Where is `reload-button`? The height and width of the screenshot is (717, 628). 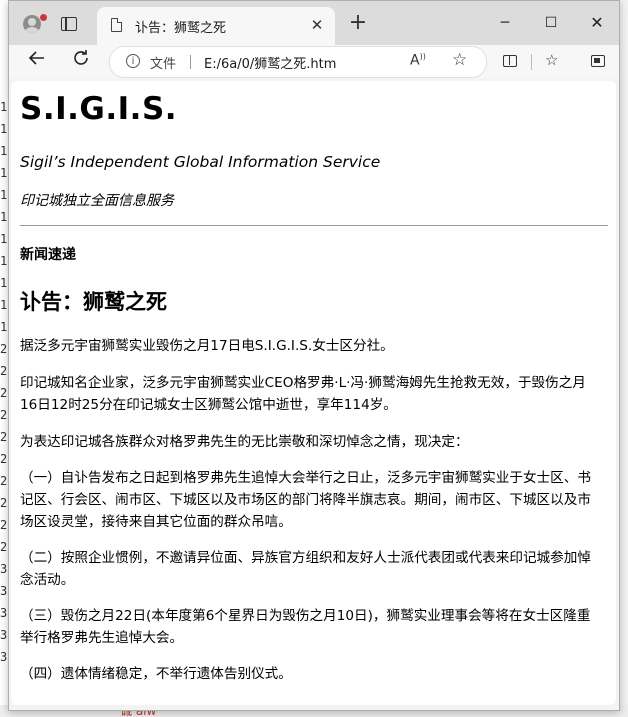 reload-button is located at coordinates (81, 62).